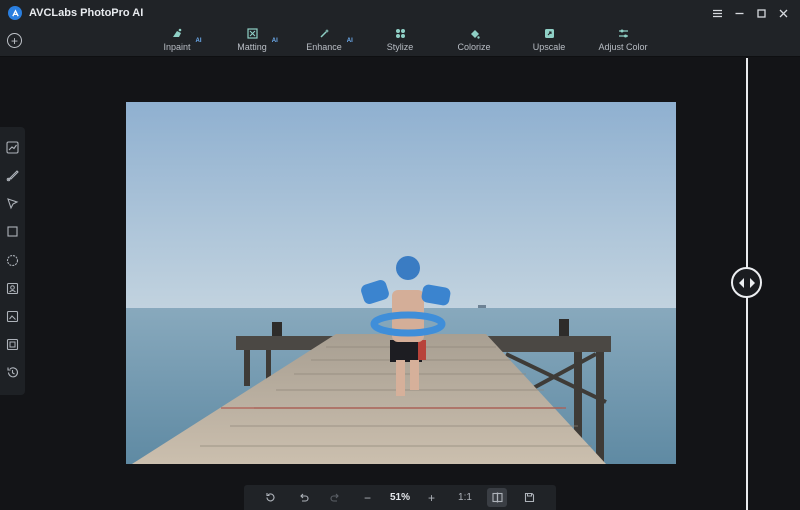 The height and width of the screenshot is (510, 800). I want to click on tool-adjust-color: Adjust Color, so click(623, 41).